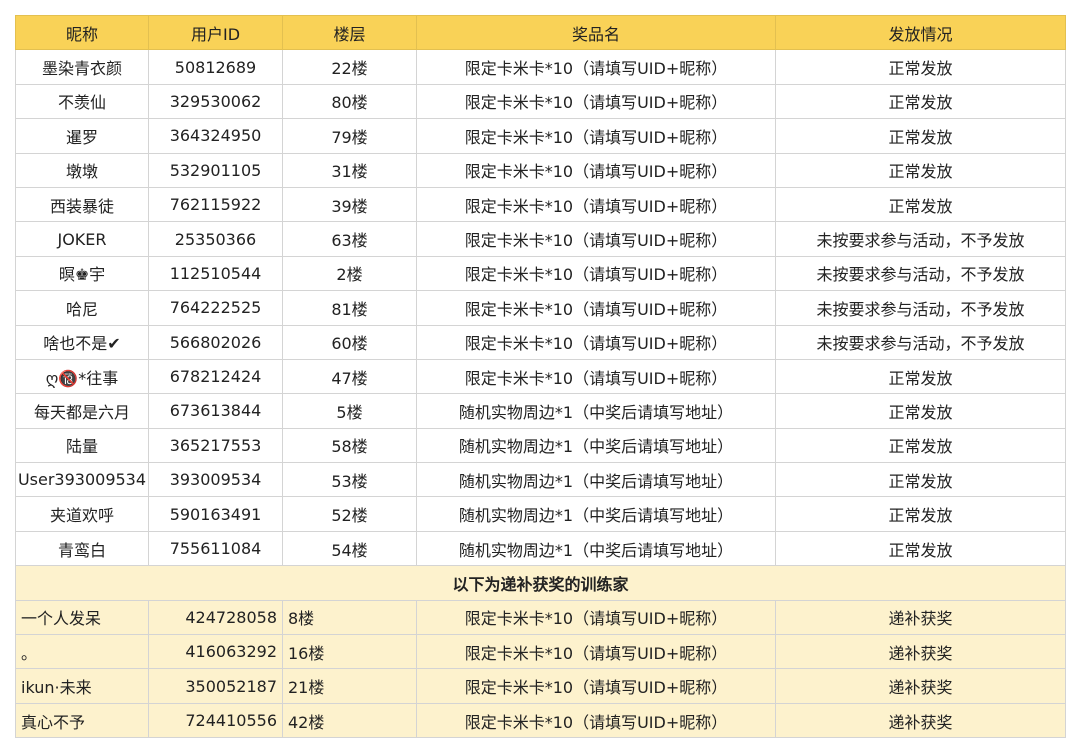 The image size is (1080, 754). What do you see at coordinates (82, 686) in the screenshot?
I see `nickname-cell: ikun·未来` at bounding box center [82, 686].